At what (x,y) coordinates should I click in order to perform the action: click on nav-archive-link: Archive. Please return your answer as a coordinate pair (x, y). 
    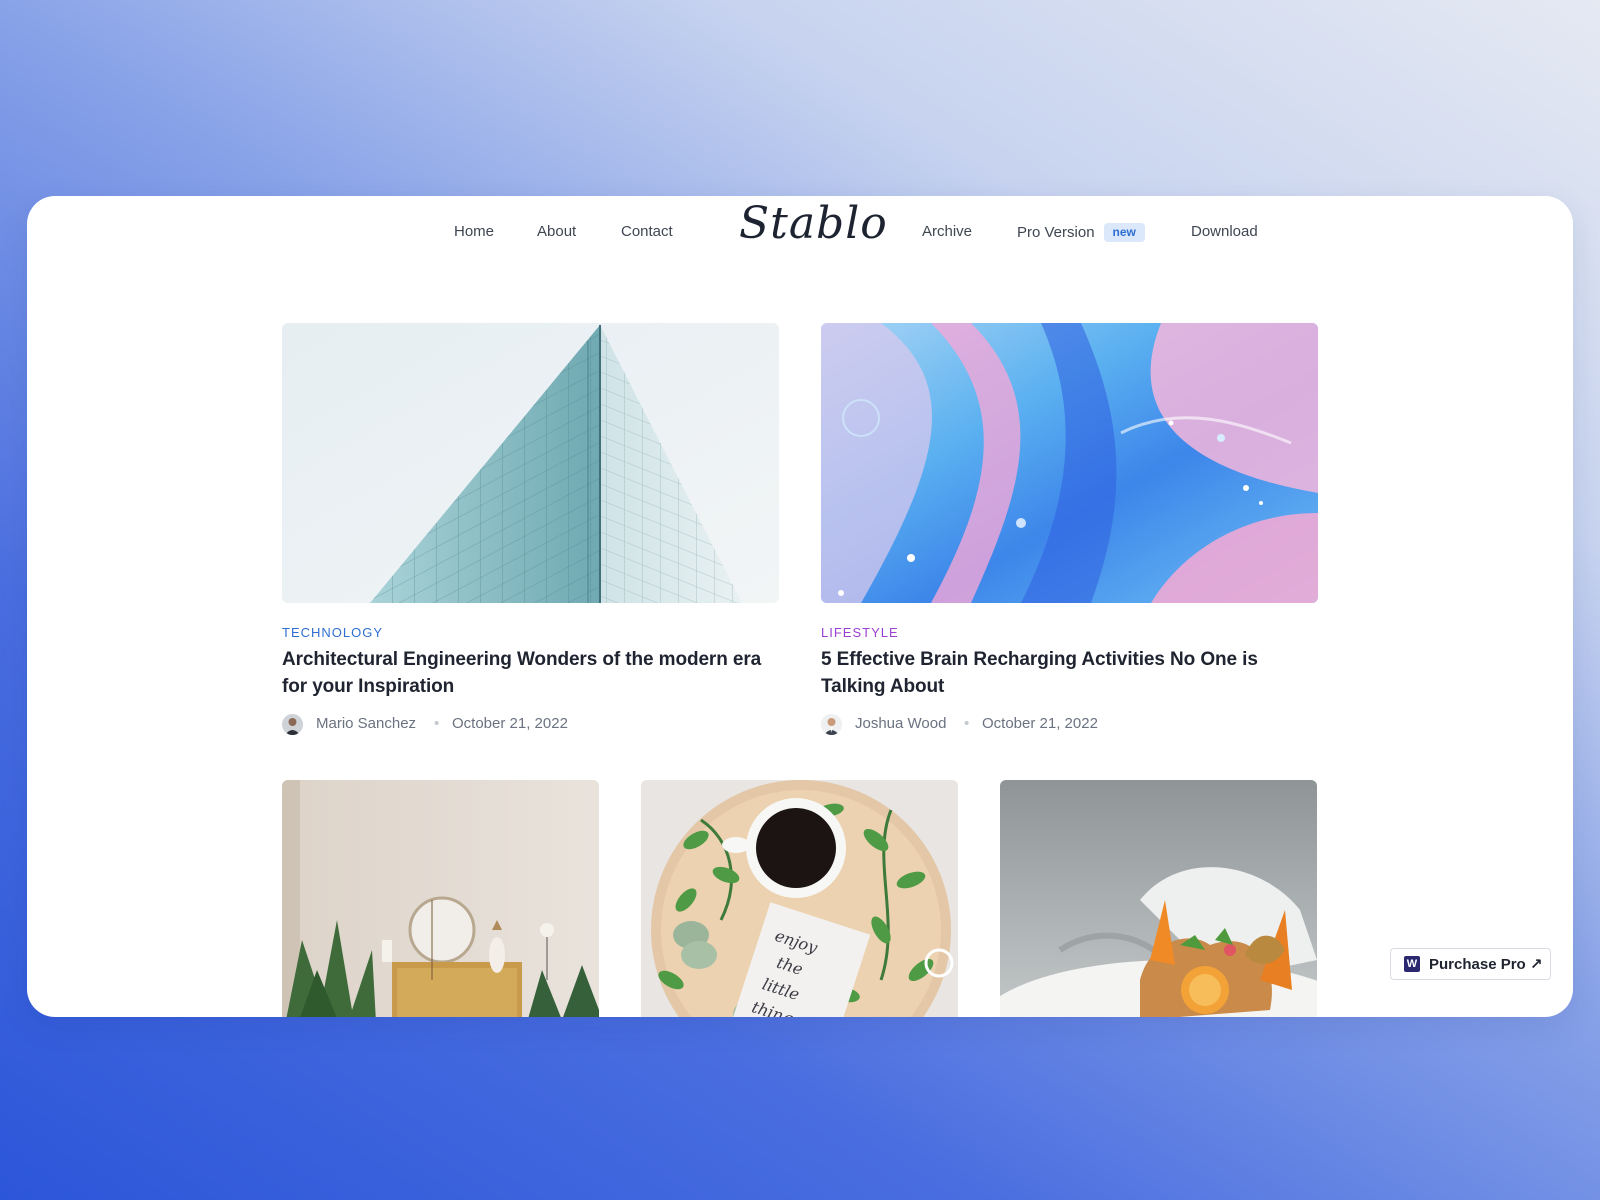
    Looking at the image, I should click on (947, 231).